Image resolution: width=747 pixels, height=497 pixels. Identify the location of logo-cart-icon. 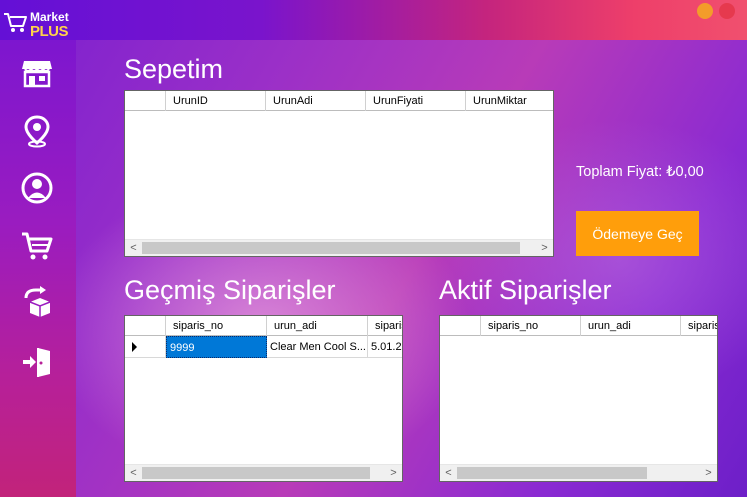
(15, 22).